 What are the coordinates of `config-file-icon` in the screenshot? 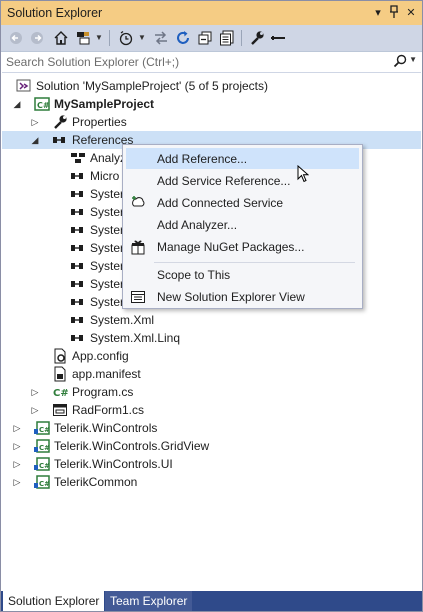 It's located at (60, 356).